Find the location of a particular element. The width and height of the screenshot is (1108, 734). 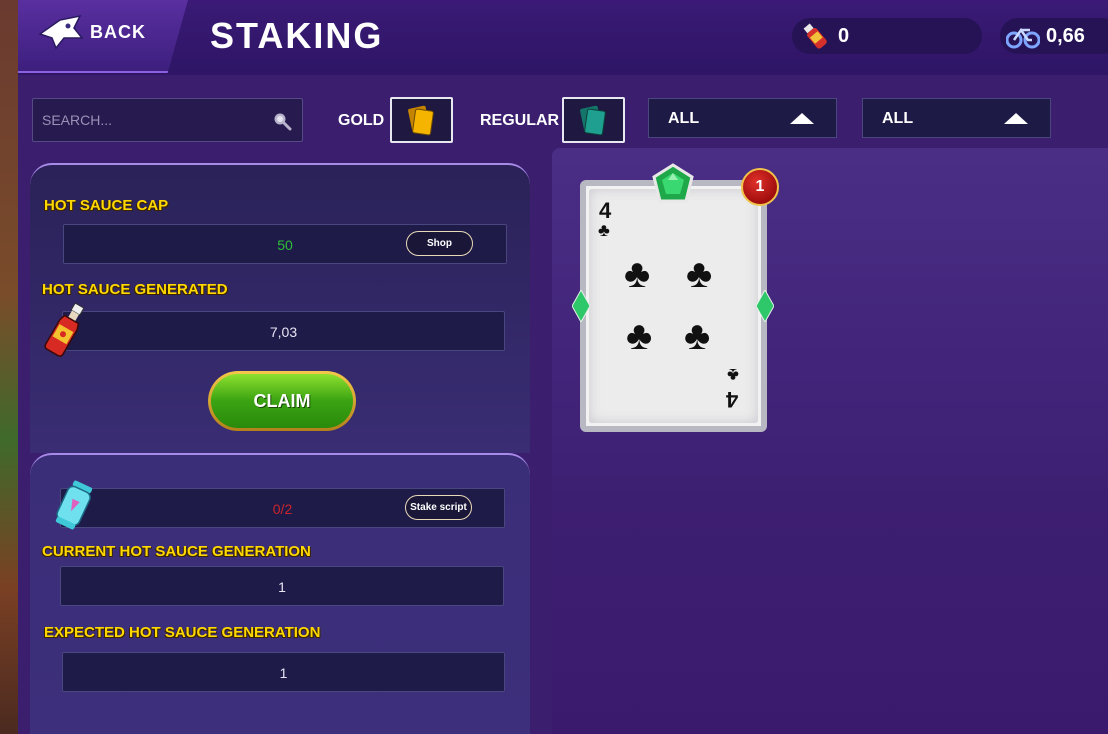

back-label: BACK is located at coordinates (118, 32).